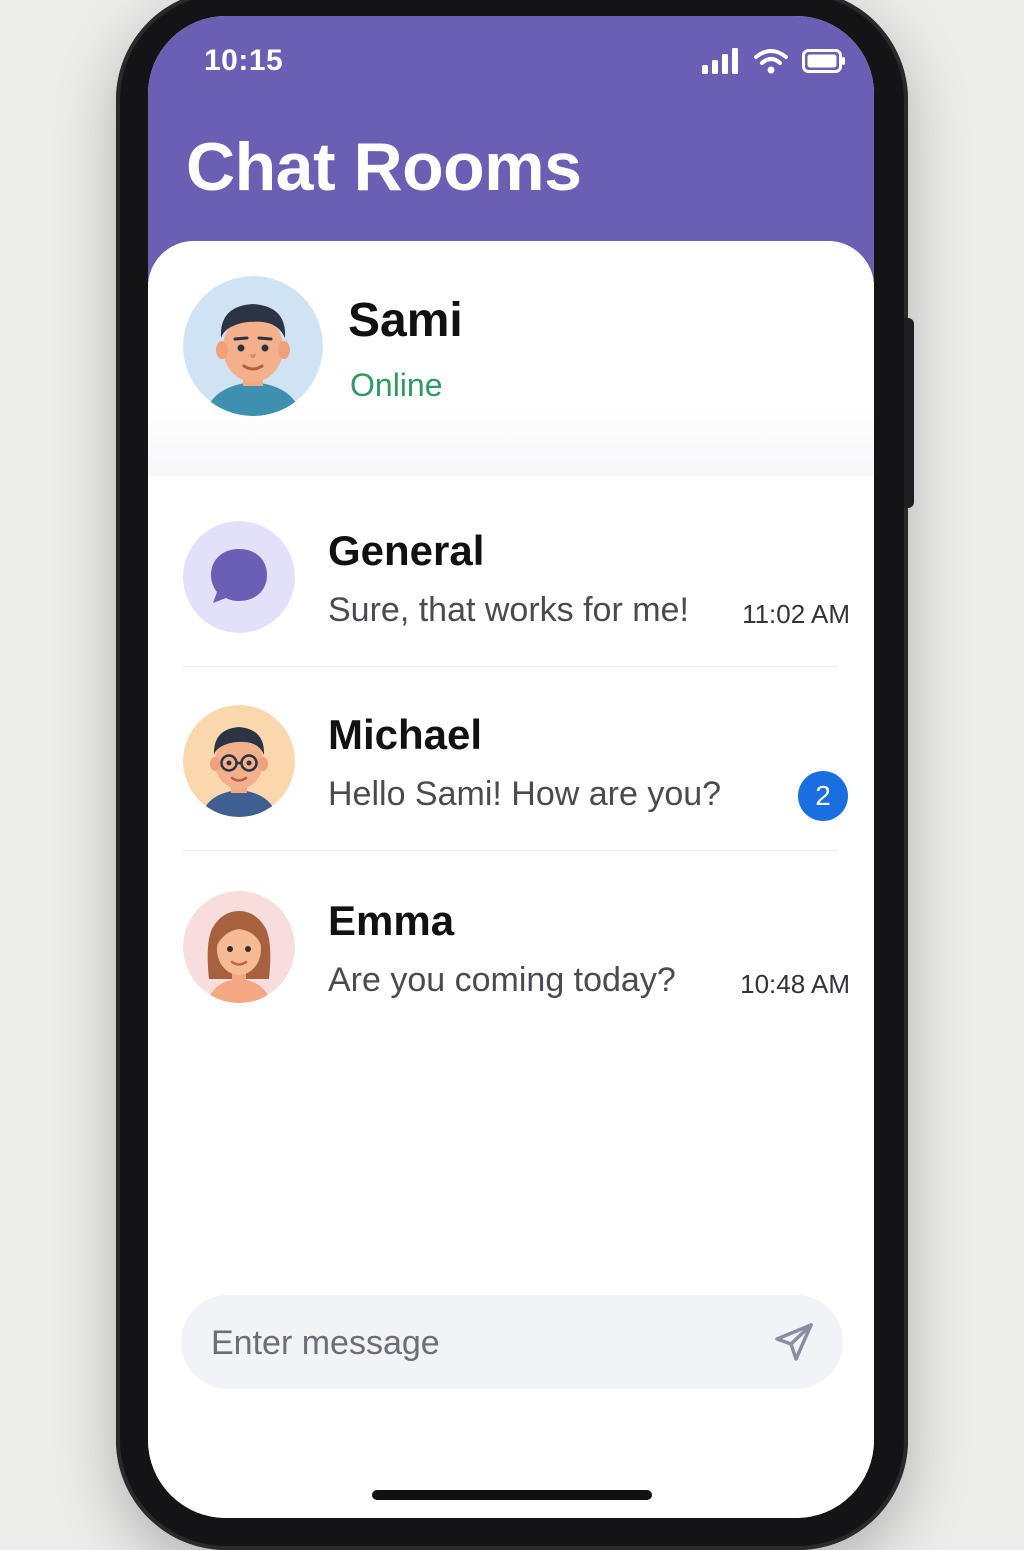  Describe the element at coordinates (525, 794) in the screenshot. I see `room-last-message: Hello Sami! How are you?` at that location.